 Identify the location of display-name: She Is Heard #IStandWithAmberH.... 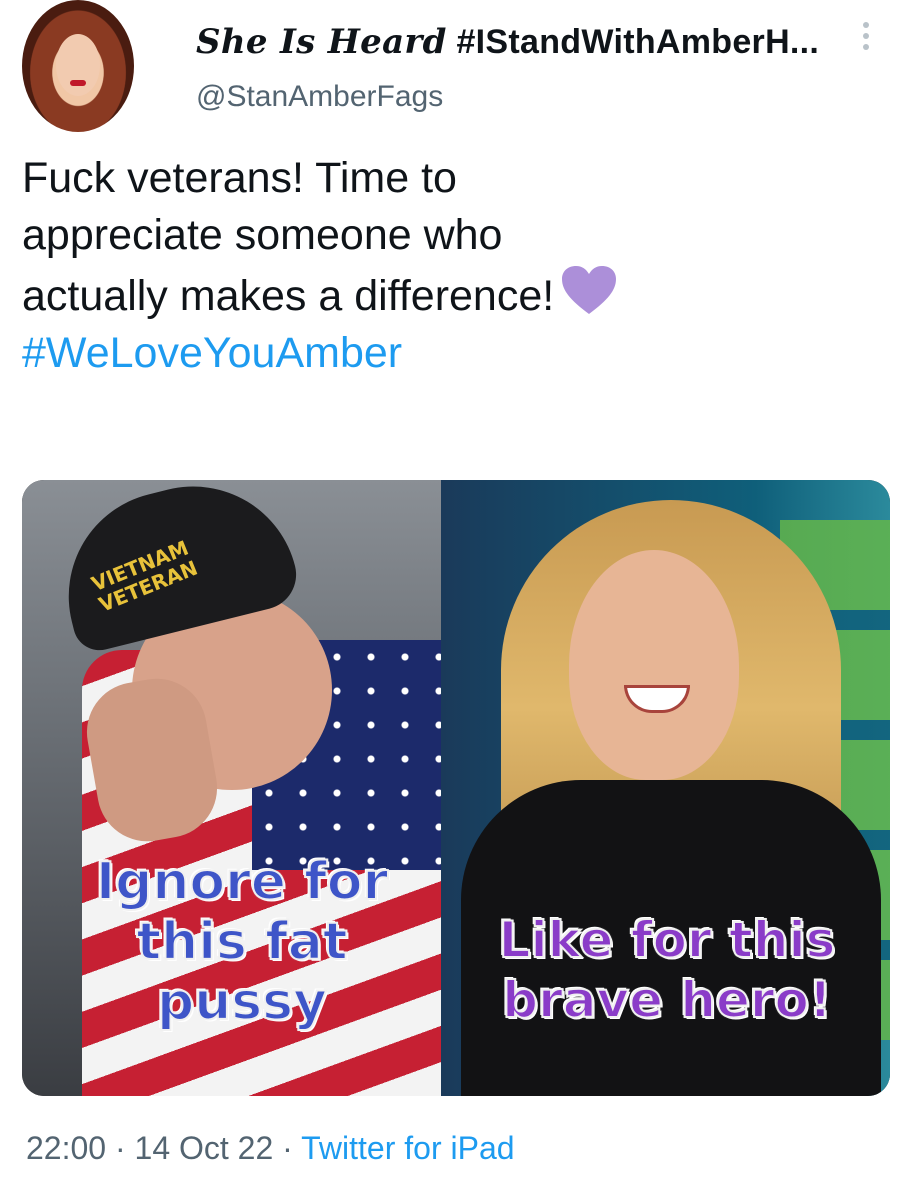
(507, 42).